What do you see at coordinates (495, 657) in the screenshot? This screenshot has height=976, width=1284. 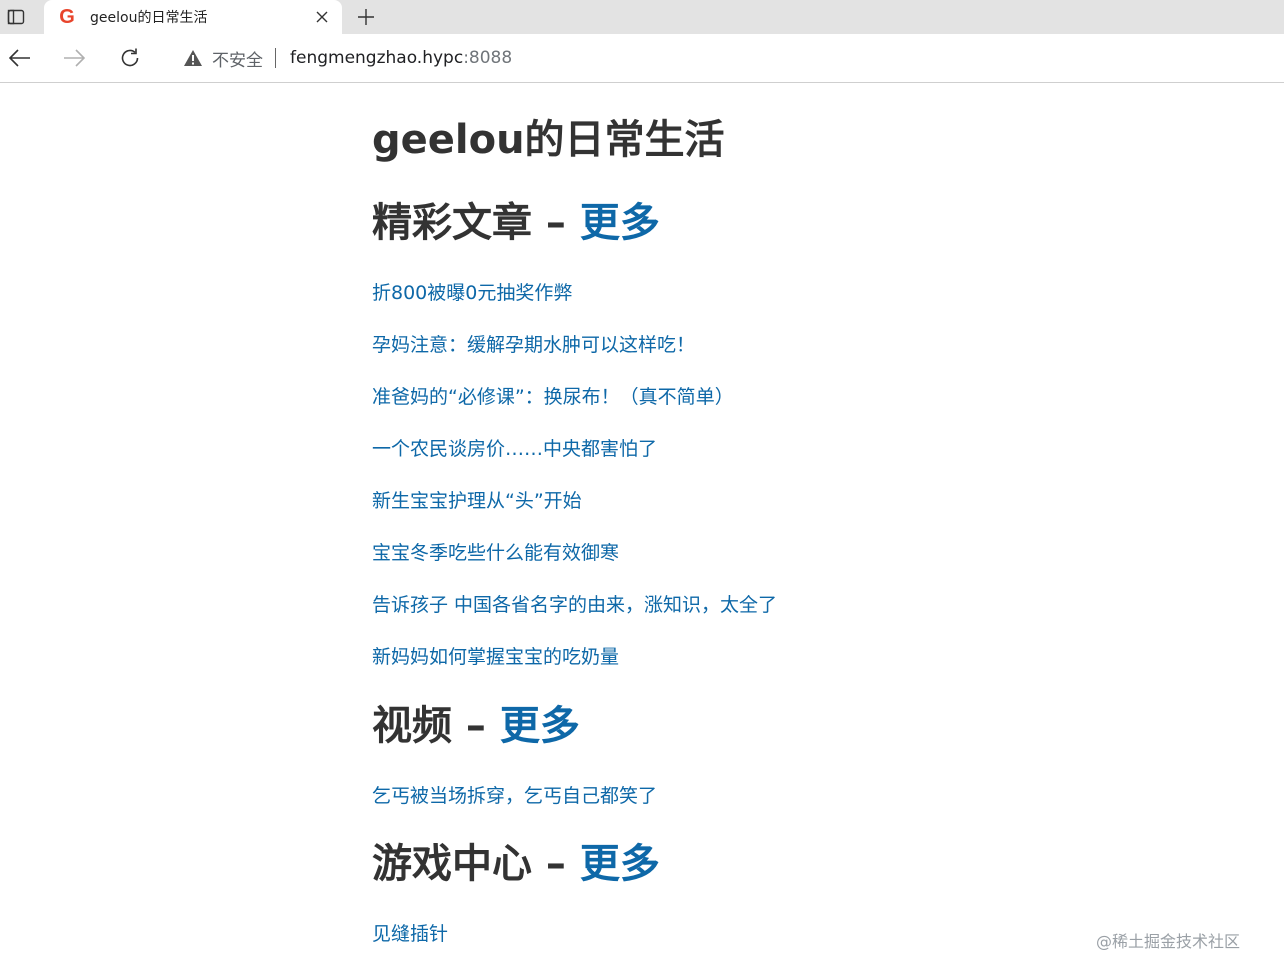 I see `article-link: 新妈妈如何掌握宝宝的吃奶量` at bounding box center [495, 657].